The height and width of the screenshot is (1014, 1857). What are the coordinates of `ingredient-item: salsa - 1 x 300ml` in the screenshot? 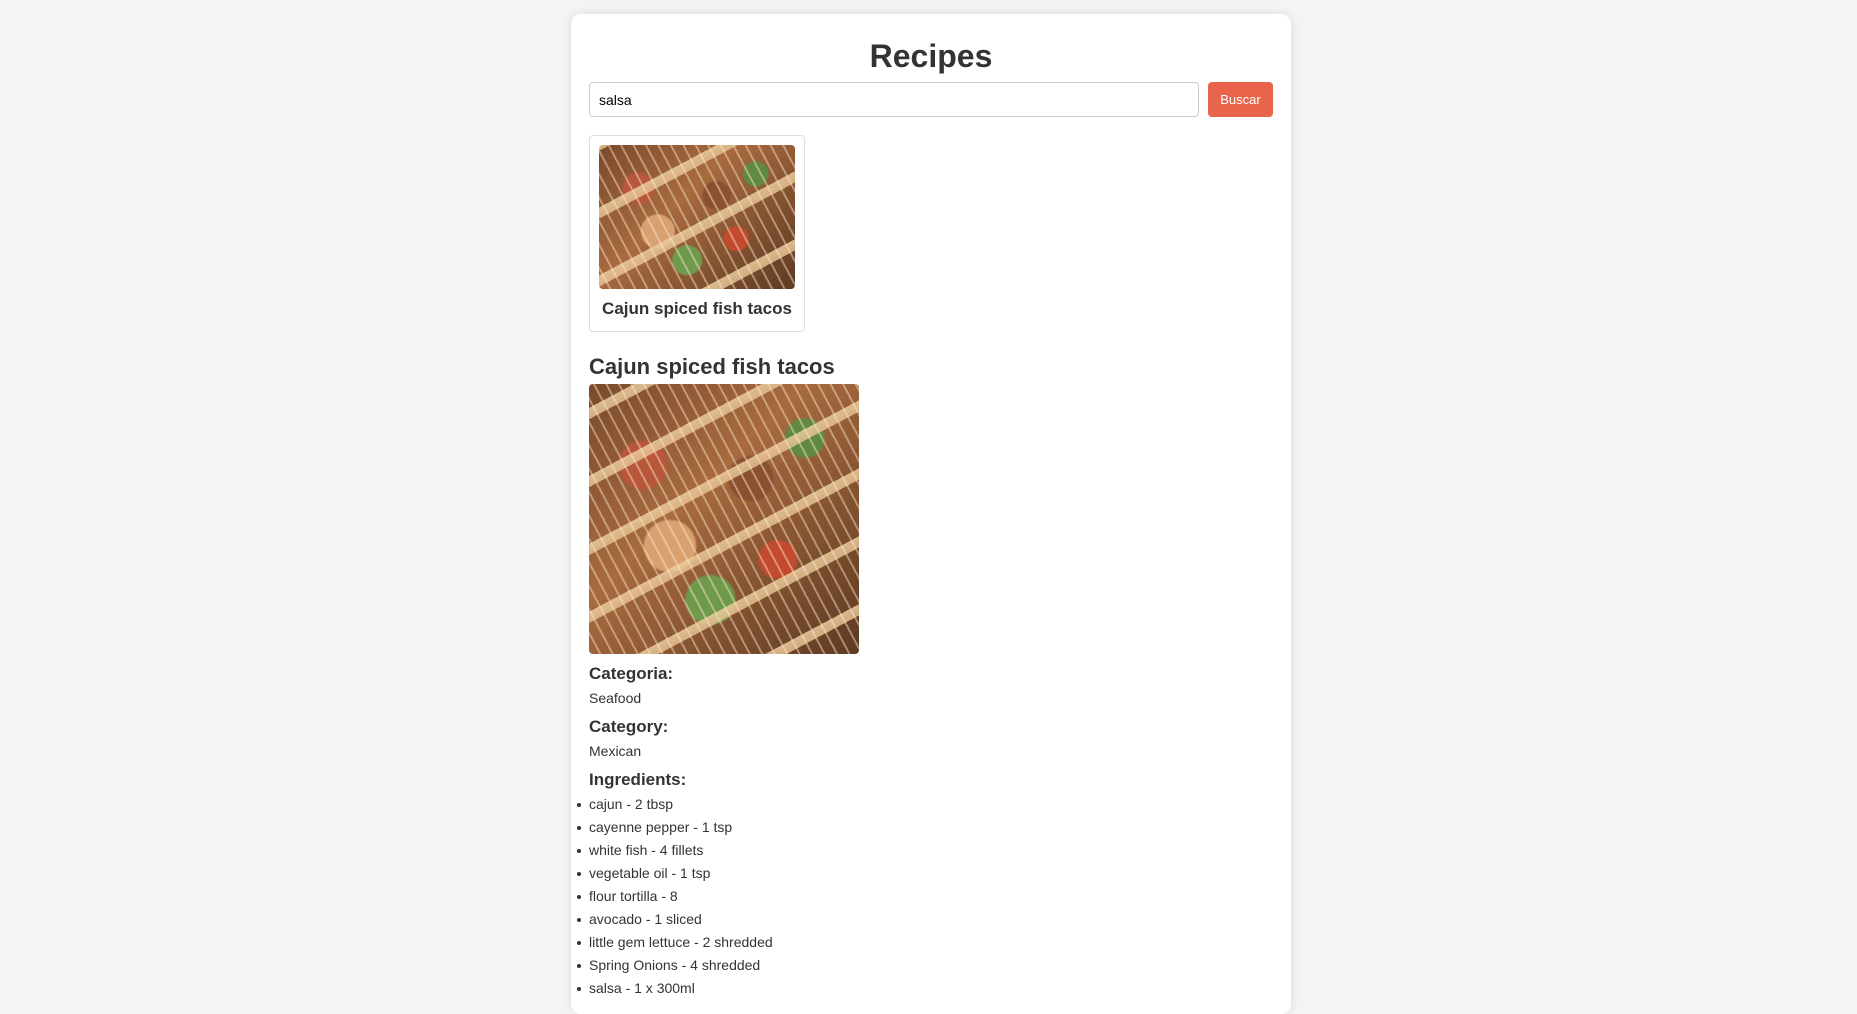 It's located at (925, 988).